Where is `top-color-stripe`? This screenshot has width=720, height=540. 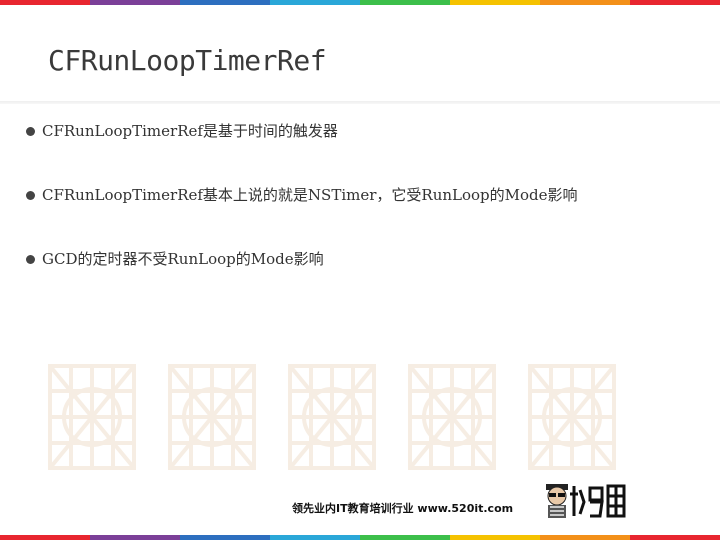 top-color-stripe is located at coordinates (360, 2).